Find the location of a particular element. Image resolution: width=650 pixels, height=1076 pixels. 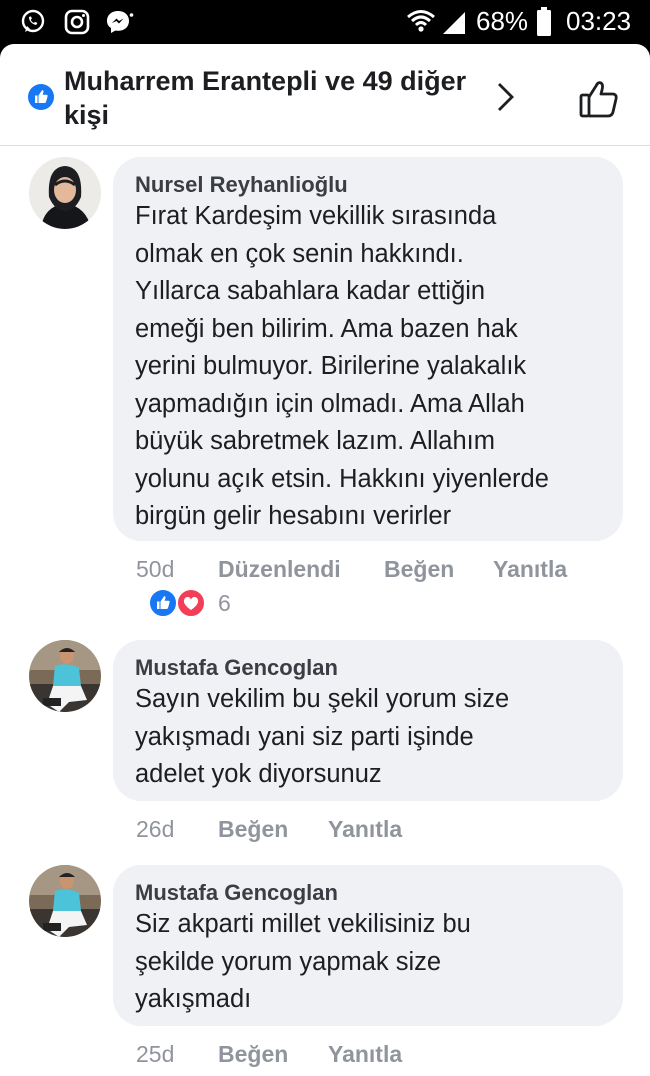

likes-header: Muharrem Erantepli ve 49 diğer kişi is located at coordinates (325, 94).